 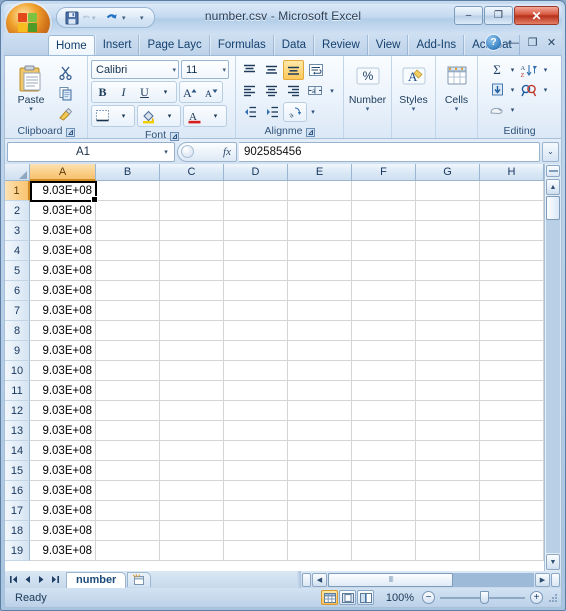 What do you see at coordinates (128, 211) in the screenshot?
I see `cell-B2` at bounding box center [128, 211].